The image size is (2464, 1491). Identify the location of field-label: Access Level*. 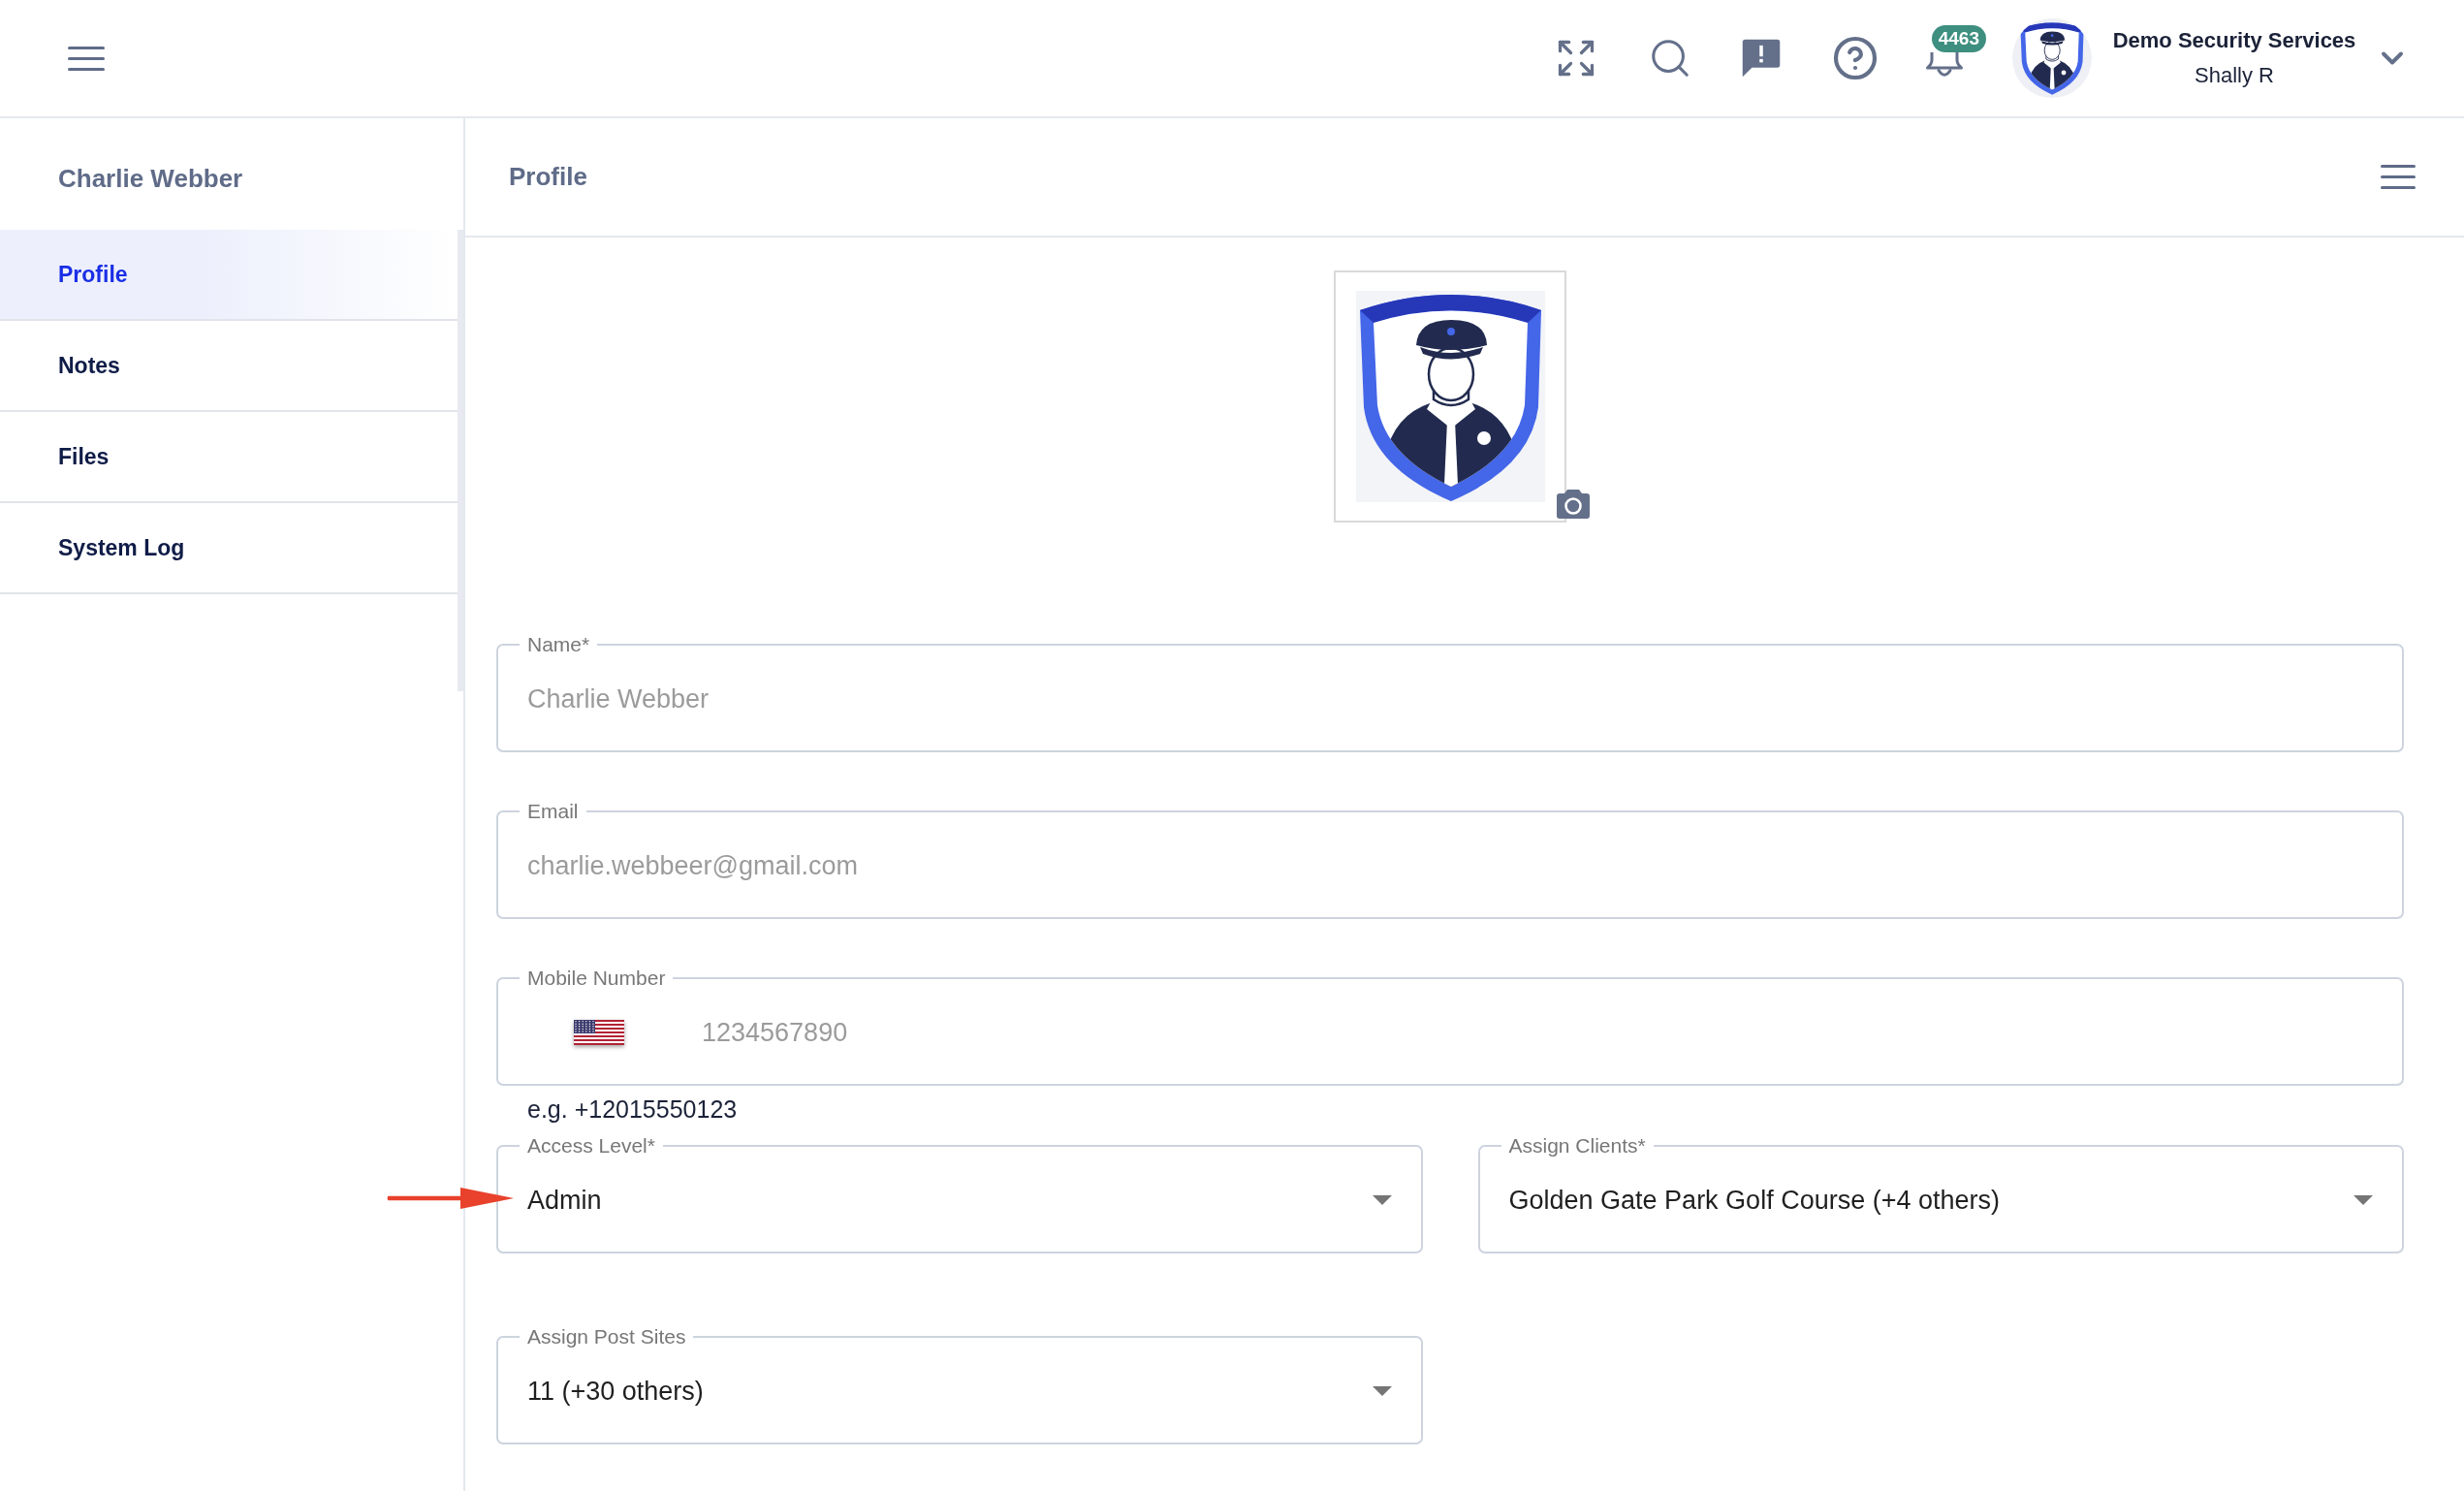
(591, 1146).